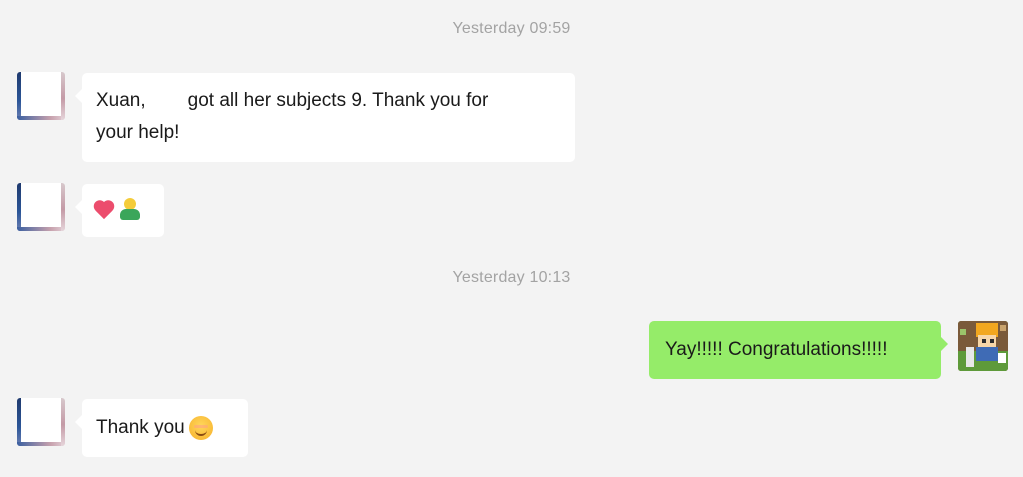  Describe the element at coordinates (200, 427) in the screenshot. I see `smile-emoji-icon` at that location.